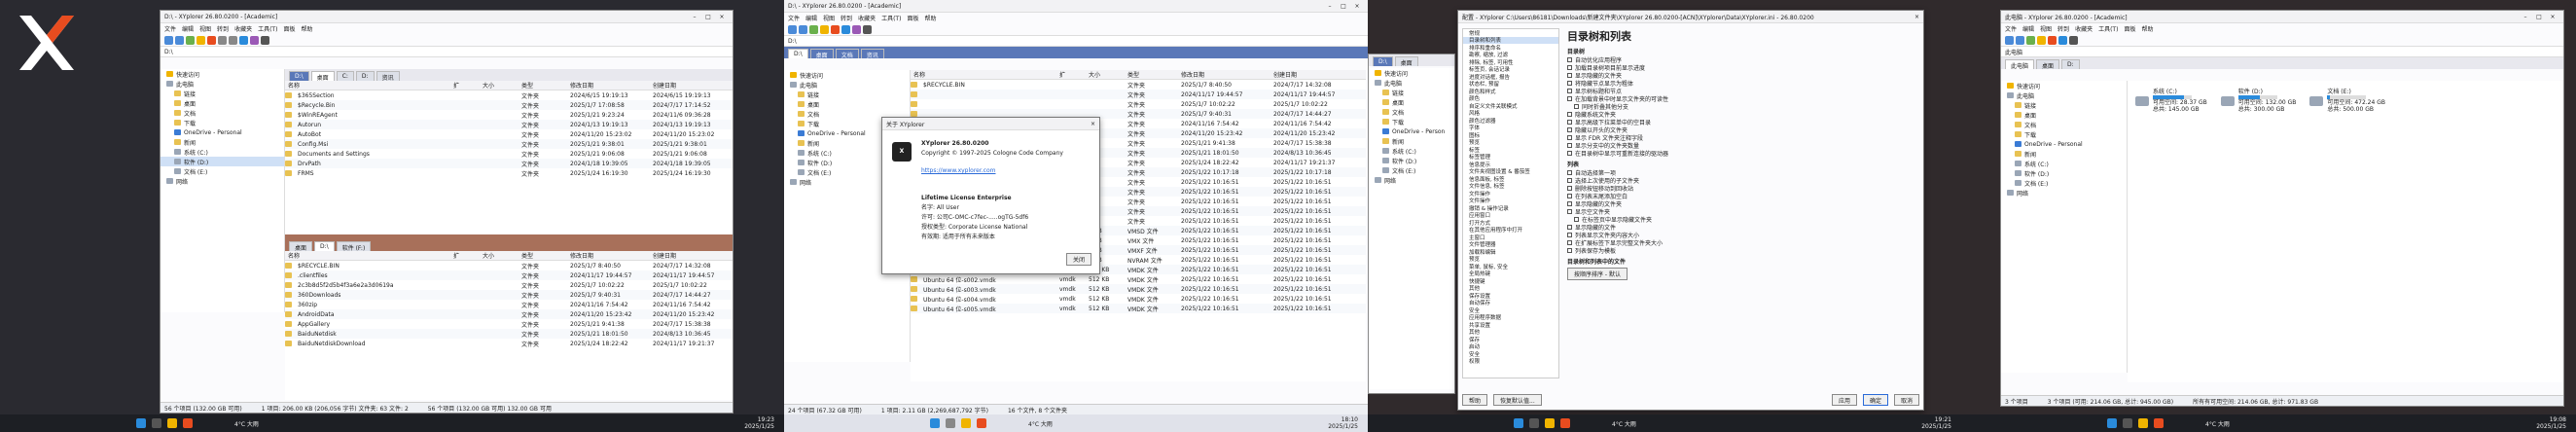 The width and height of the screenshot is (2576, 432). What do you see at coordinates (1411, 92) in the screenshot?
I see `tree-item: 链接` at bounding box center [1411, 92].